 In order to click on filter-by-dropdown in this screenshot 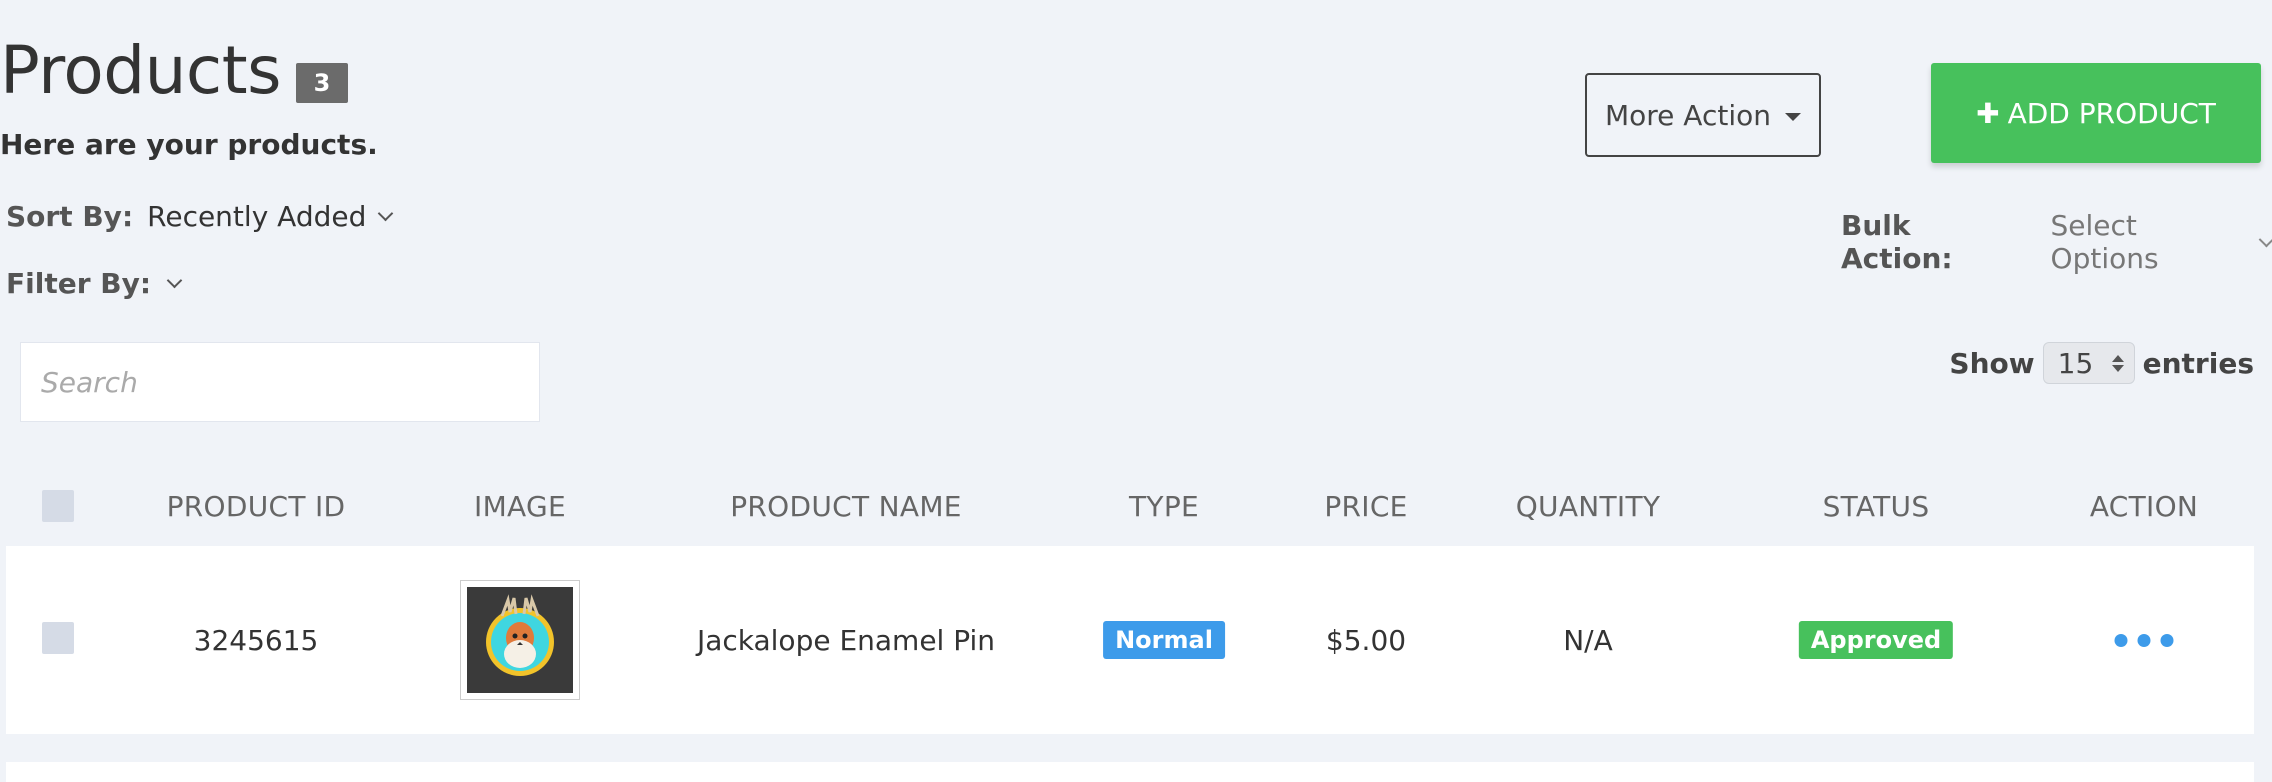, I will do `click(174, 280)`.